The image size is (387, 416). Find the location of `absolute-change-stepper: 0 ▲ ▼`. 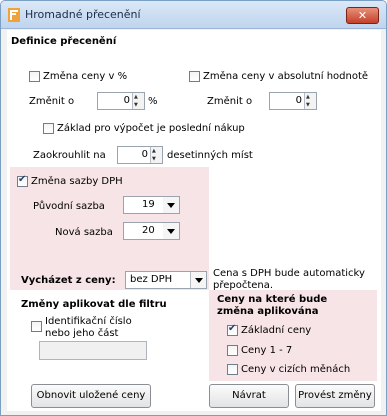

absolute-change-stepper: 0 ▲ ▼ is located at coordinates (293, 101).